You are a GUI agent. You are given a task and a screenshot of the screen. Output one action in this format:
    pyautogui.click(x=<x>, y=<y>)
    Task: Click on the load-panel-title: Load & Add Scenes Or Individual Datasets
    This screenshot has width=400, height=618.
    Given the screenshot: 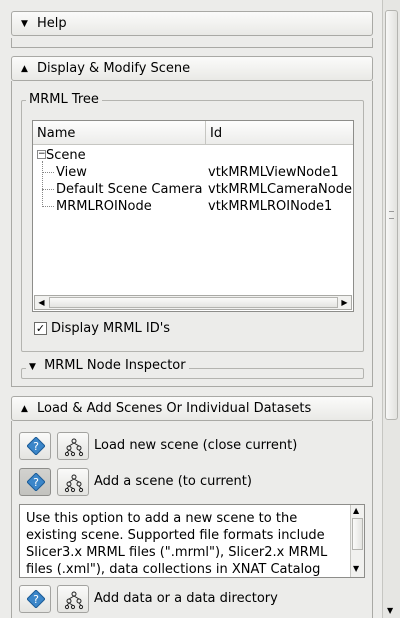 What is the action you would take?
    pyautogui.click(x=174, y=408)
    